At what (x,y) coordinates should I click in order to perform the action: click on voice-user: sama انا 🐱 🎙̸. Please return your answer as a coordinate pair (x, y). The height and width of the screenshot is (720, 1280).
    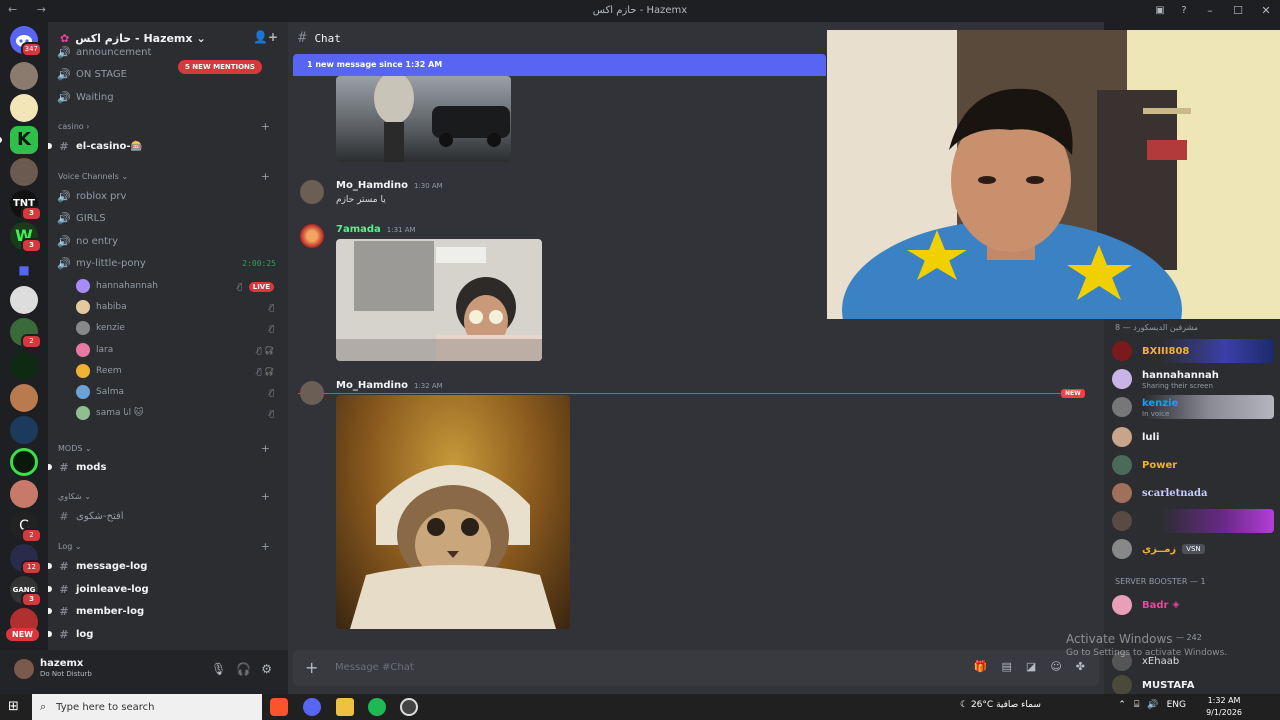
    Looking at the image, I should click on (176, 413).